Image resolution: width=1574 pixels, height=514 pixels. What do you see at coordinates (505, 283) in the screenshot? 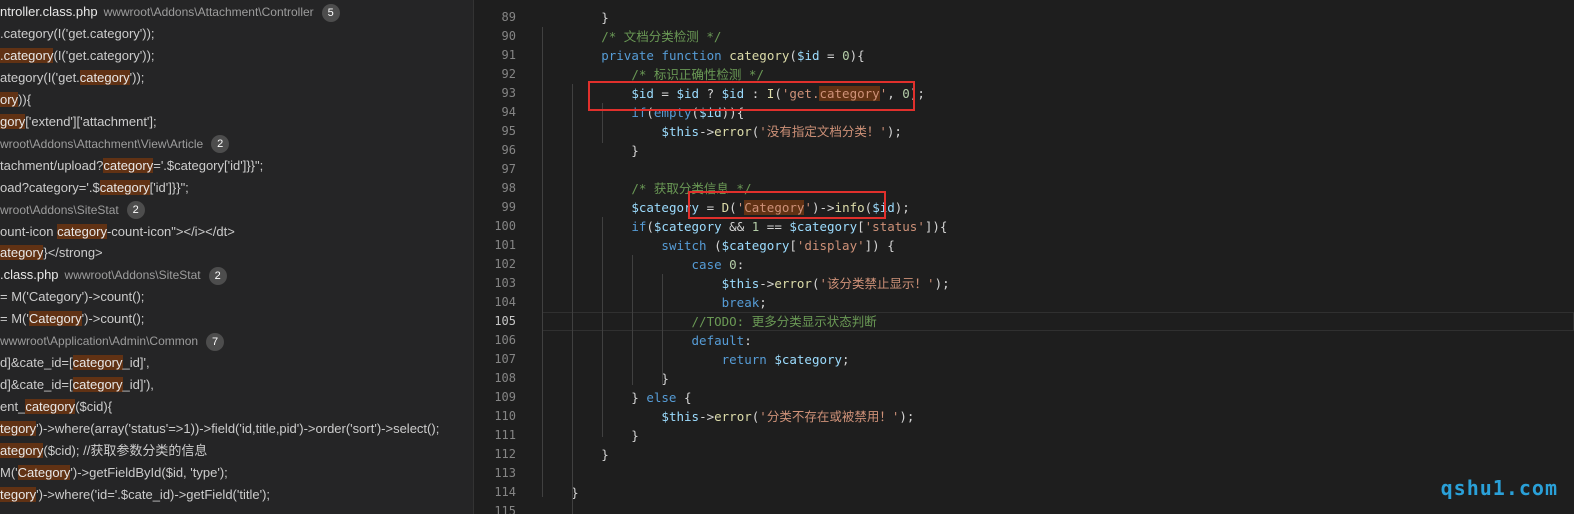
I see `line-number: 103` at bounding box center [505, 283].